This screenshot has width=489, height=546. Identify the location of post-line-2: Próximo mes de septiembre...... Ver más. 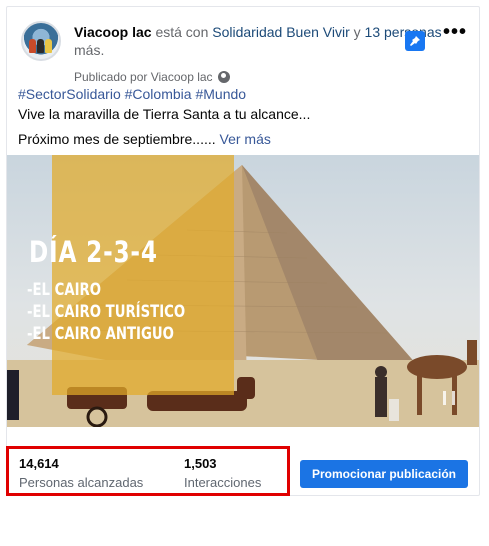
(247, 139).